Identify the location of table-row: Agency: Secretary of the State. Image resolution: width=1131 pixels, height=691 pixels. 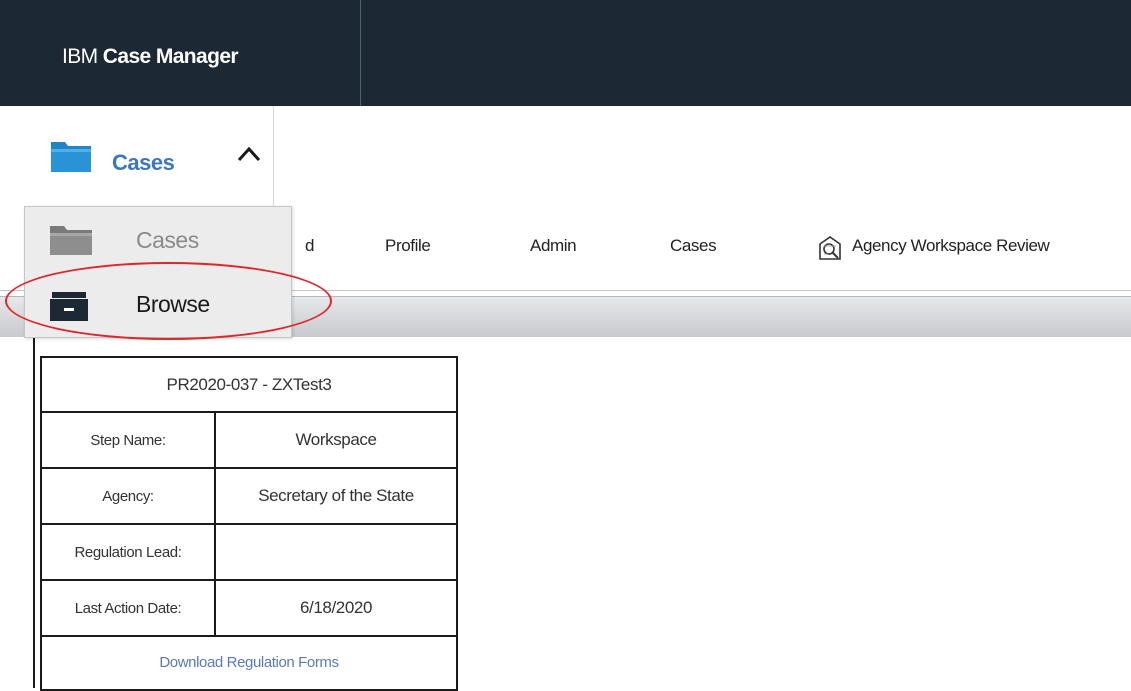
(249, 496).